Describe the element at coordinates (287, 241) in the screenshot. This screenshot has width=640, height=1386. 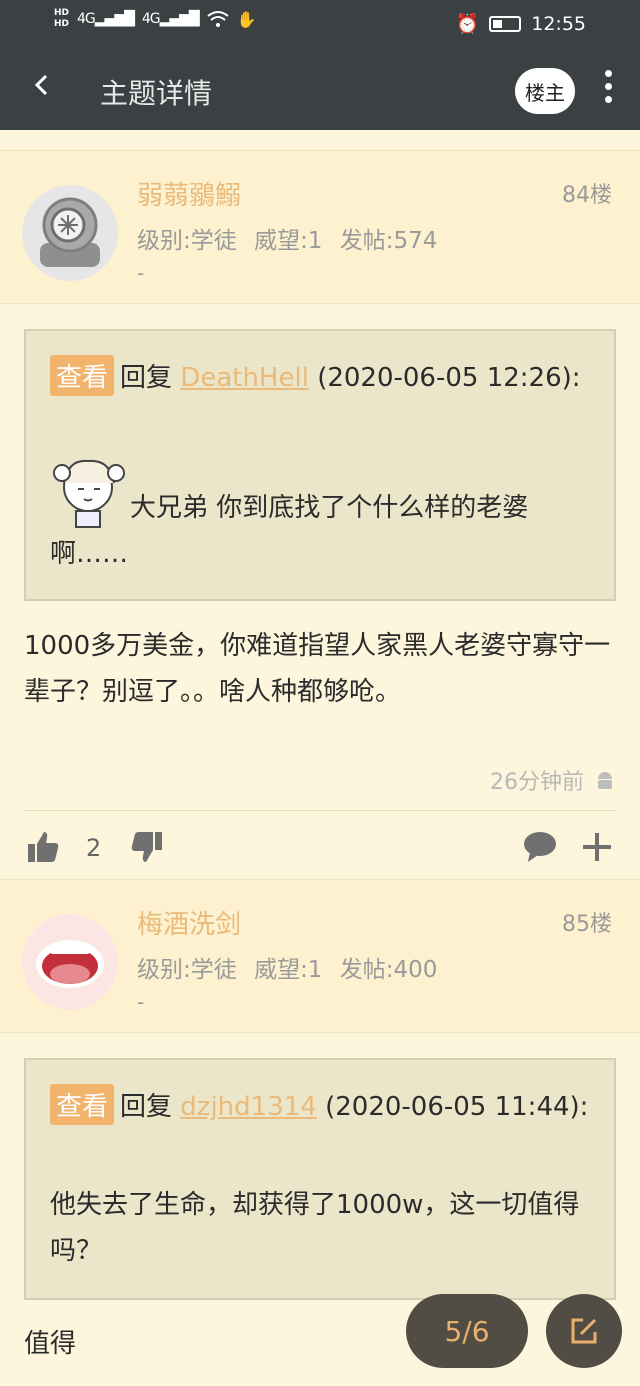
I see `user-stats: 级别:学徒 威望:1 发帖:574` at that location.